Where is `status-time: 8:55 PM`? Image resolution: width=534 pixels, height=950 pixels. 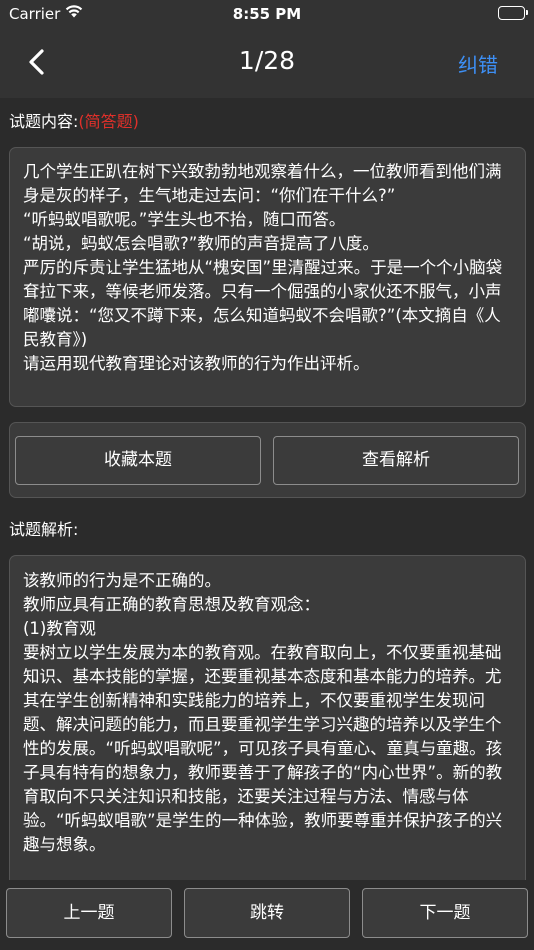 status-time: 8:55 PM is located at coordinates (267, 14).